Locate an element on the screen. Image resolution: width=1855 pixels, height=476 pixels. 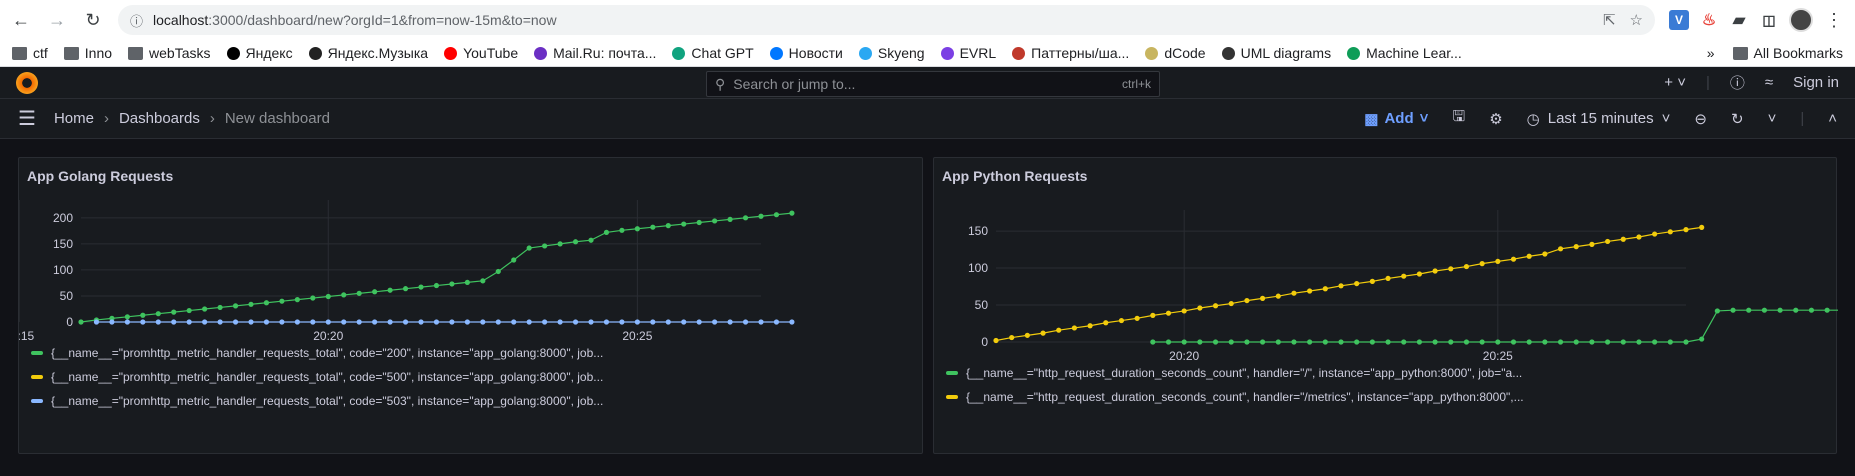
new-plus-icon: + ˅ is located at coordinates (1675, 82).